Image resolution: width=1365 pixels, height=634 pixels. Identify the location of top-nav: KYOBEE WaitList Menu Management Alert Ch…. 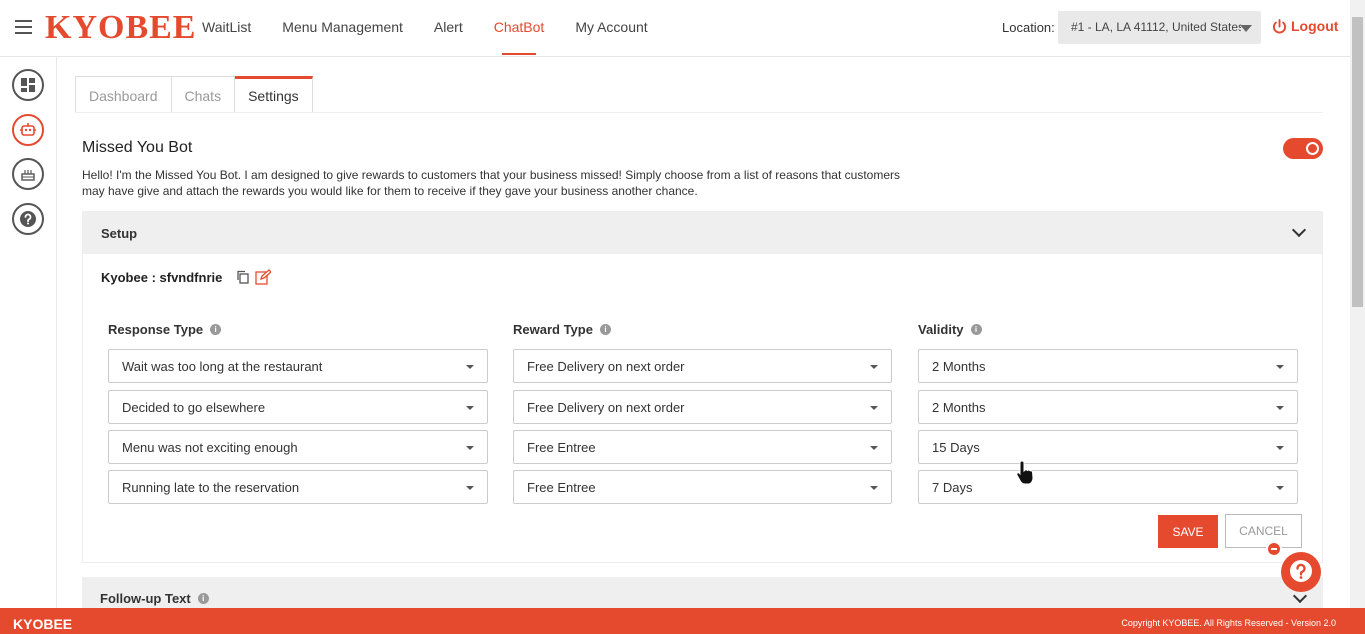
(675, 28).